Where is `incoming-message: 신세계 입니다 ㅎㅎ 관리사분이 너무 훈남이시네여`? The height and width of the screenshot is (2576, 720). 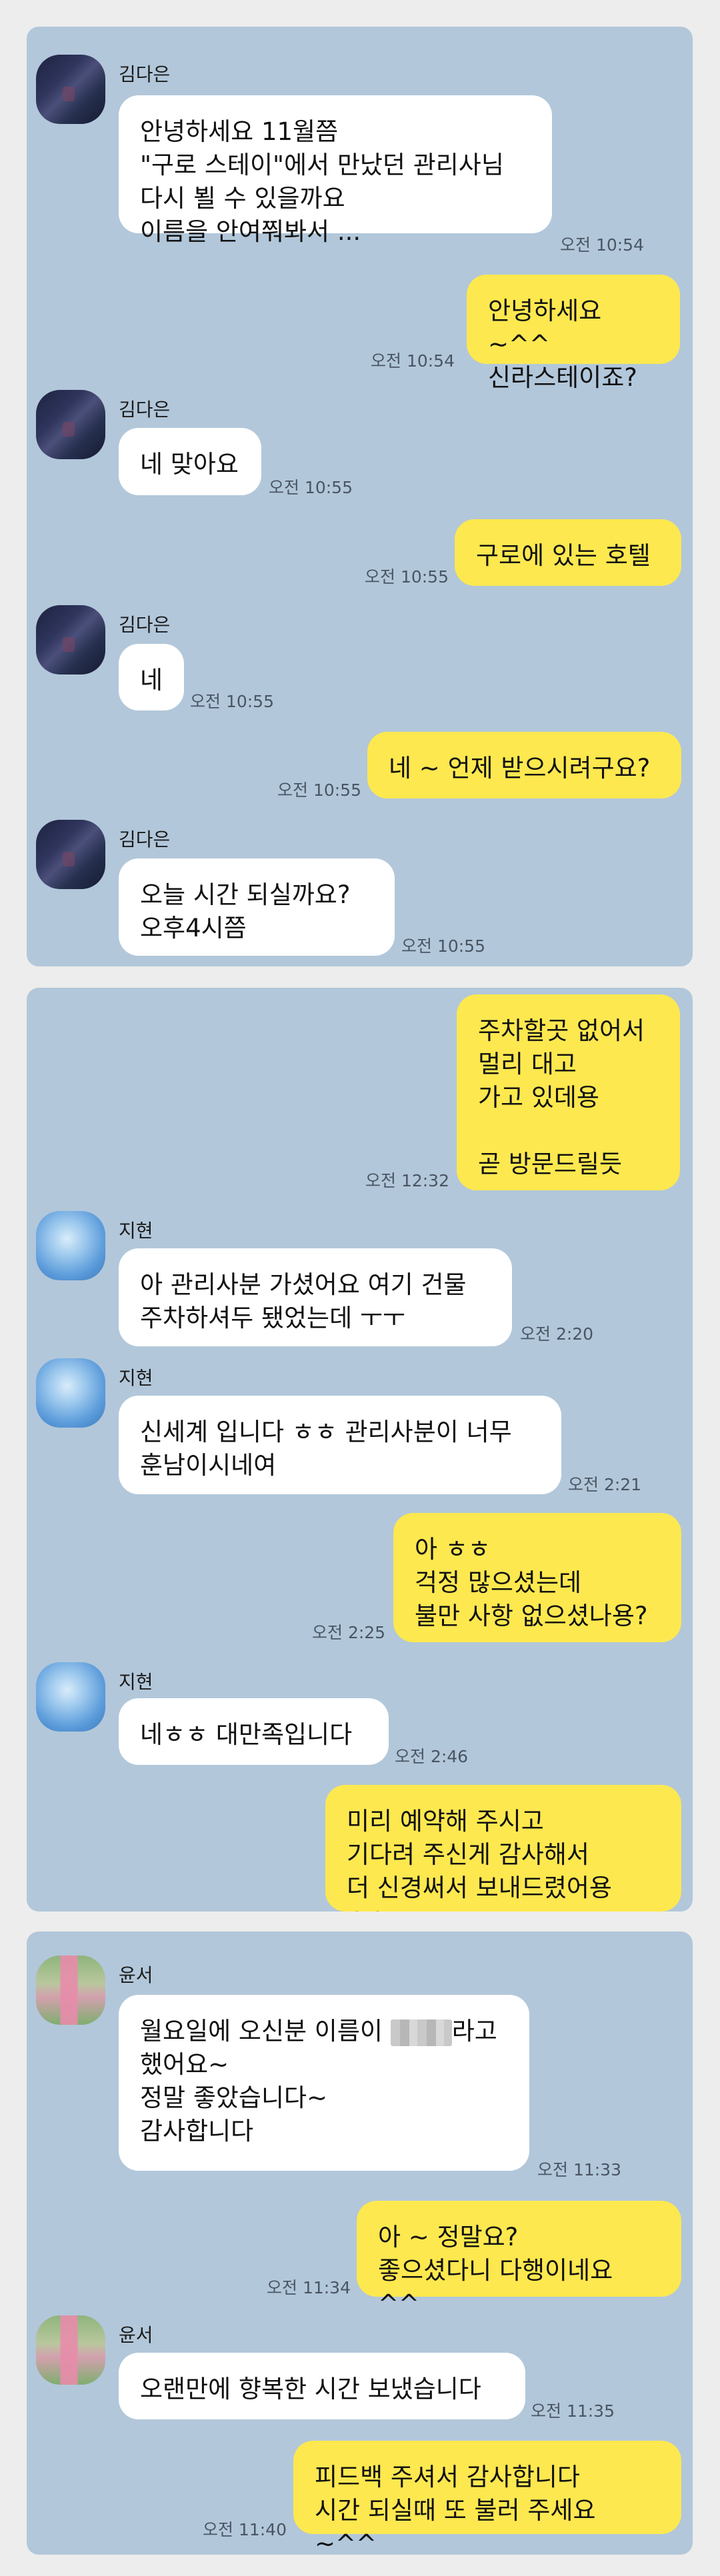
incoming-message: 신세계 입니다 ㅎㅎ 관리사분이 너무 훈남이시네여 is located at coordinates (340, 1445).